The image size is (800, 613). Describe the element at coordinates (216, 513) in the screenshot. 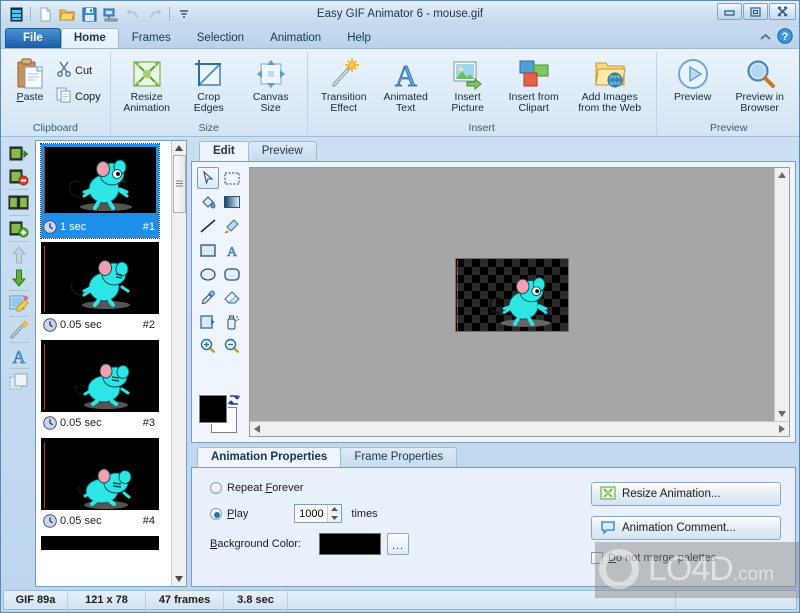

I see `play-radio` at that location.